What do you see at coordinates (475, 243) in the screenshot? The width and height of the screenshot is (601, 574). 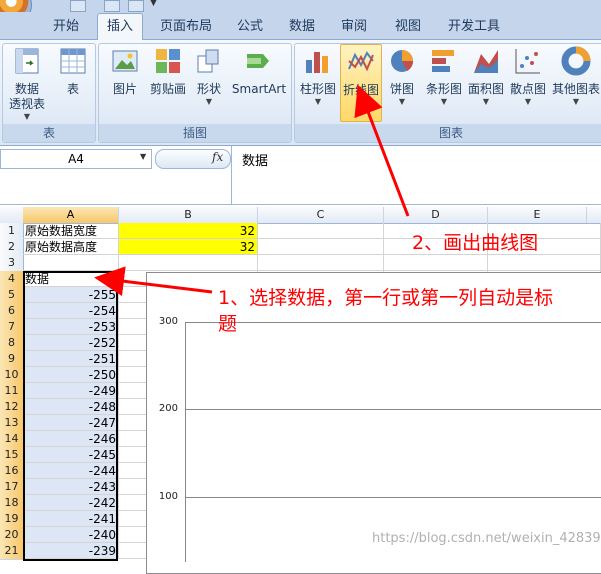 I see `annotation-step2: 2、画出曲线图` at bounding box center [475, 243].